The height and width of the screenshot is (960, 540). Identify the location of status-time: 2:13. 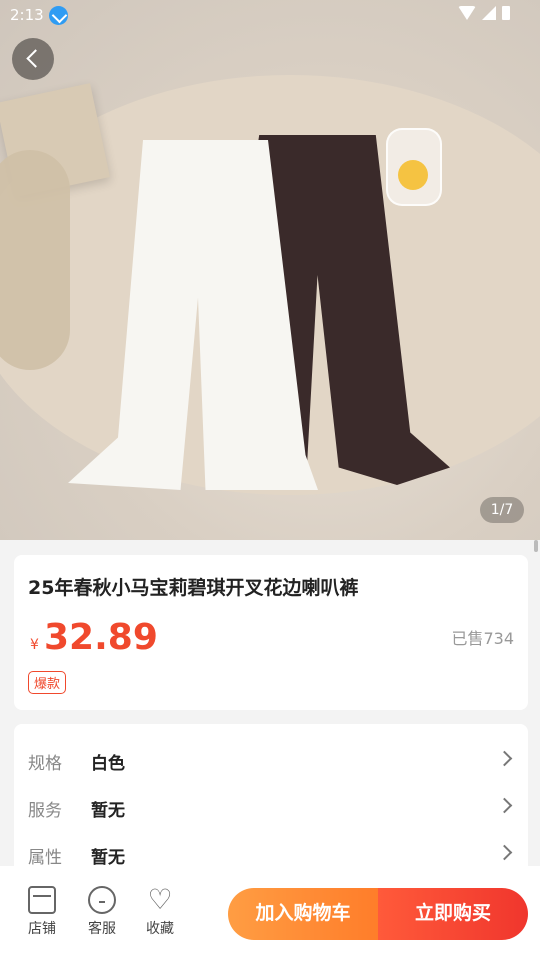
(27, 15).